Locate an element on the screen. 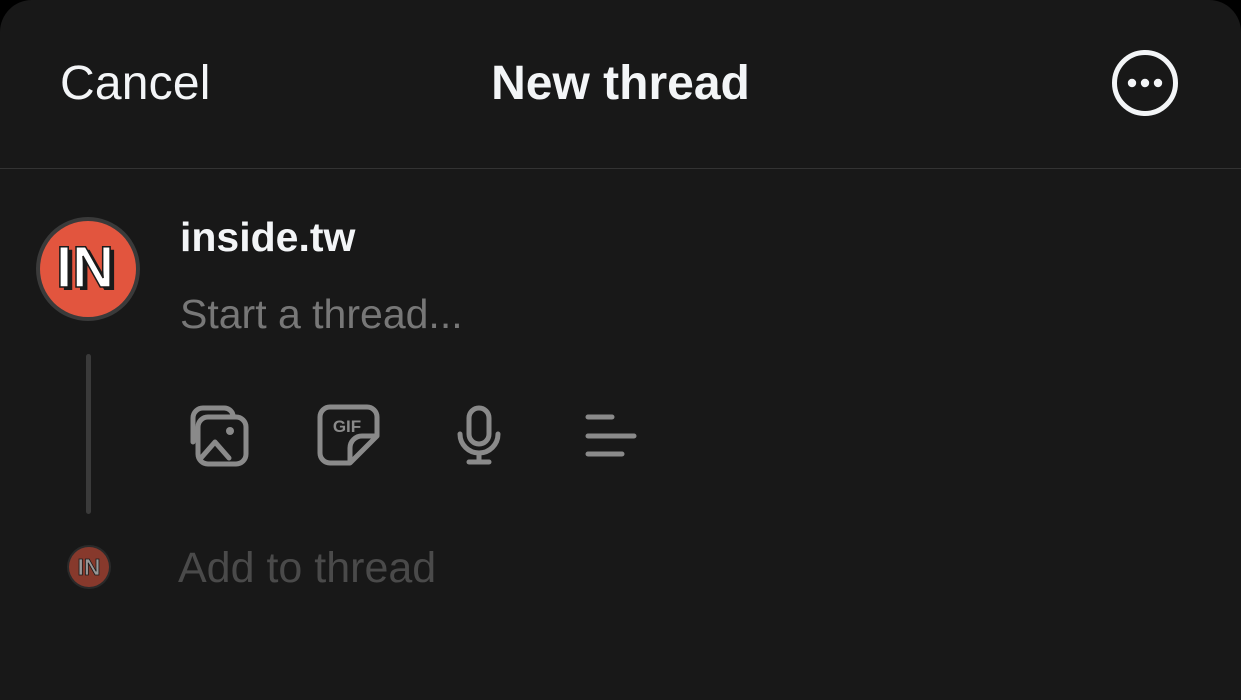  microphone-icon is located at coordinates (479, 435).